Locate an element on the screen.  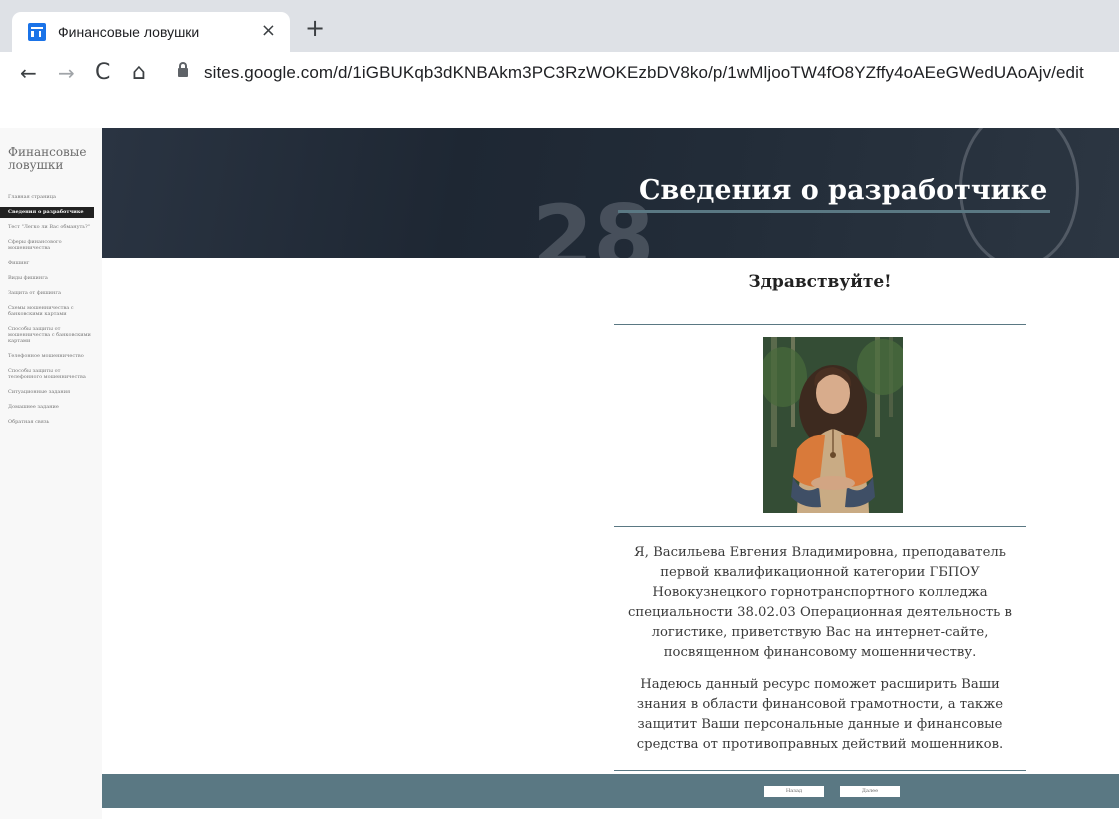
sidebar-item: Телефонное мошенничество is located at coordinates (51, 356).